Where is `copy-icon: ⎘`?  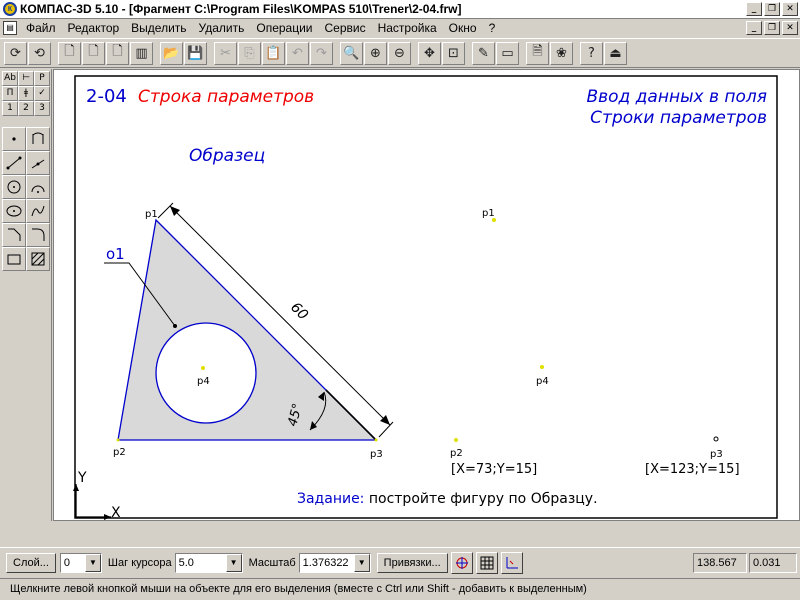
copy-icon: ⎘ is located at coordinates (249, 53).